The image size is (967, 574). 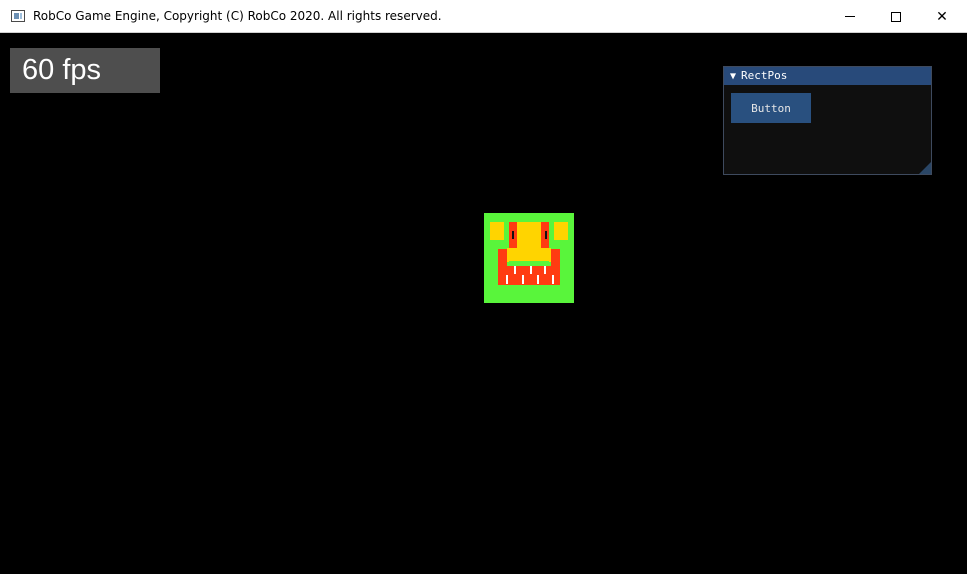 What do you see at coordinates (771, 108) in the screenshot?
I see `panel-button: Button` at bounding box center [771, 108].